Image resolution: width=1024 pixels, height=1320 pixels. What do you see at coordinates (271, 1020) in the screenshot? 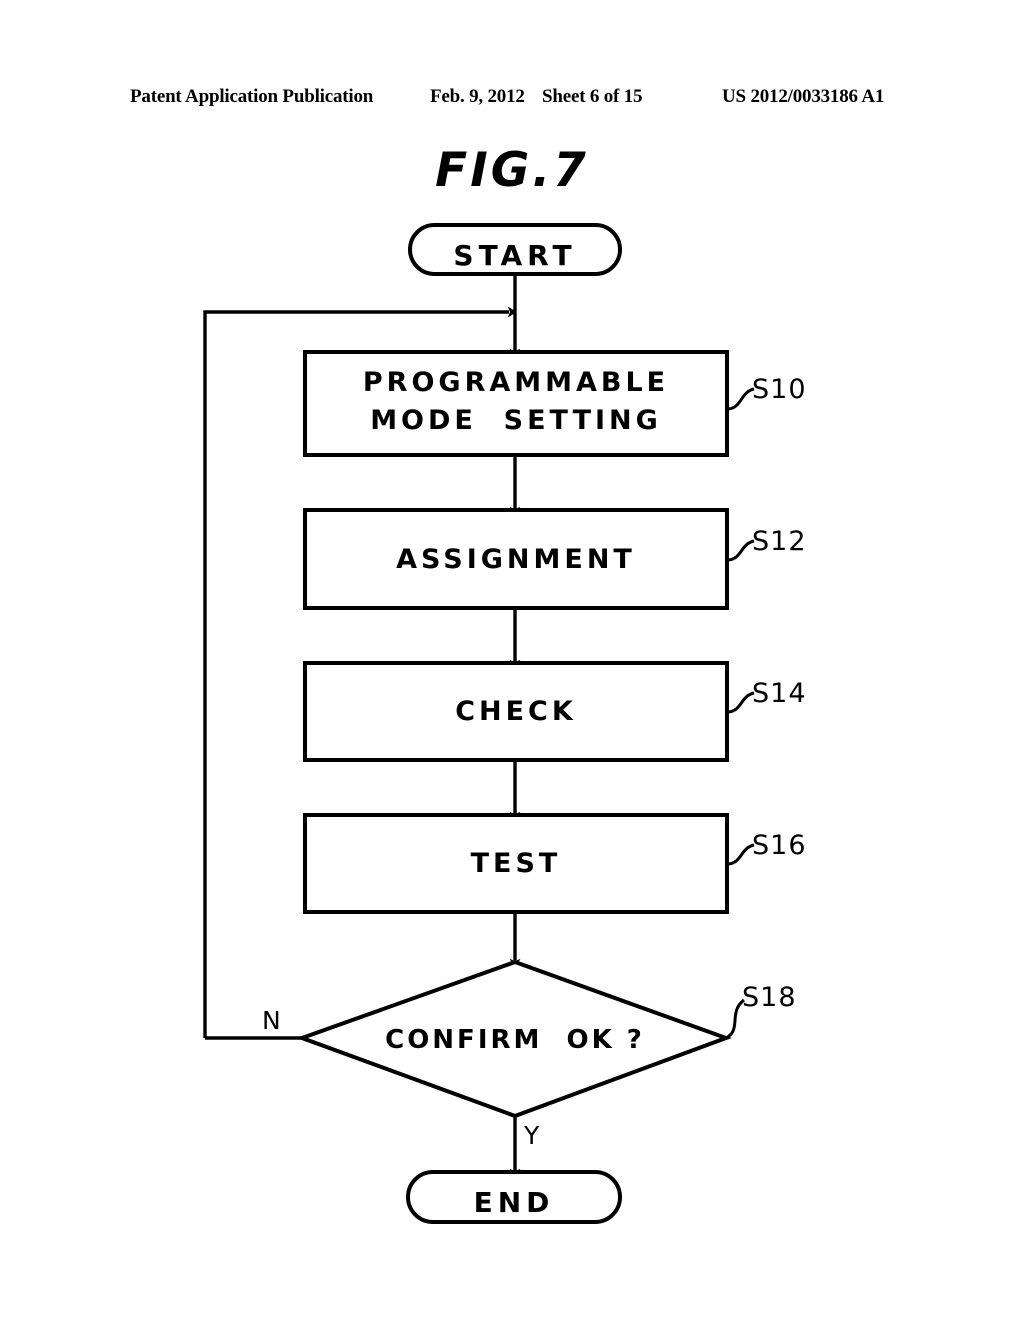
I see `branch-label-no: N` at bounding box center [271, 1020].